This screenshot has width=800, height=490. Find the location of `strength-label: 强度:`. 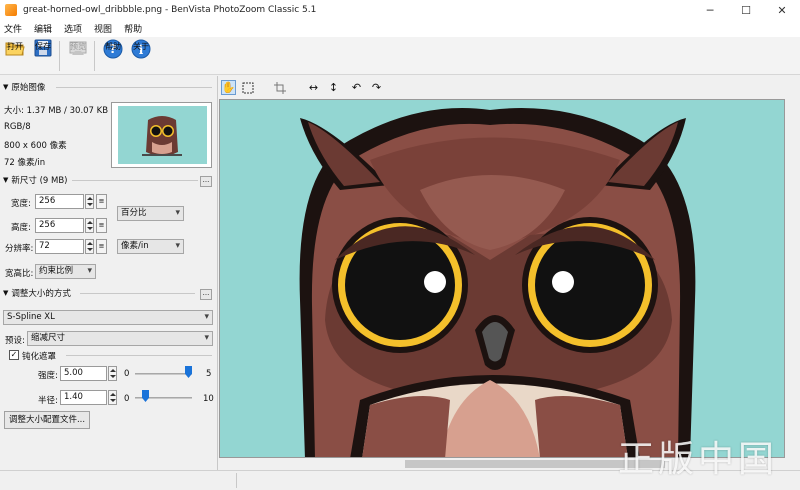

strength-label: 强度: is located at coordinates (48, 376).